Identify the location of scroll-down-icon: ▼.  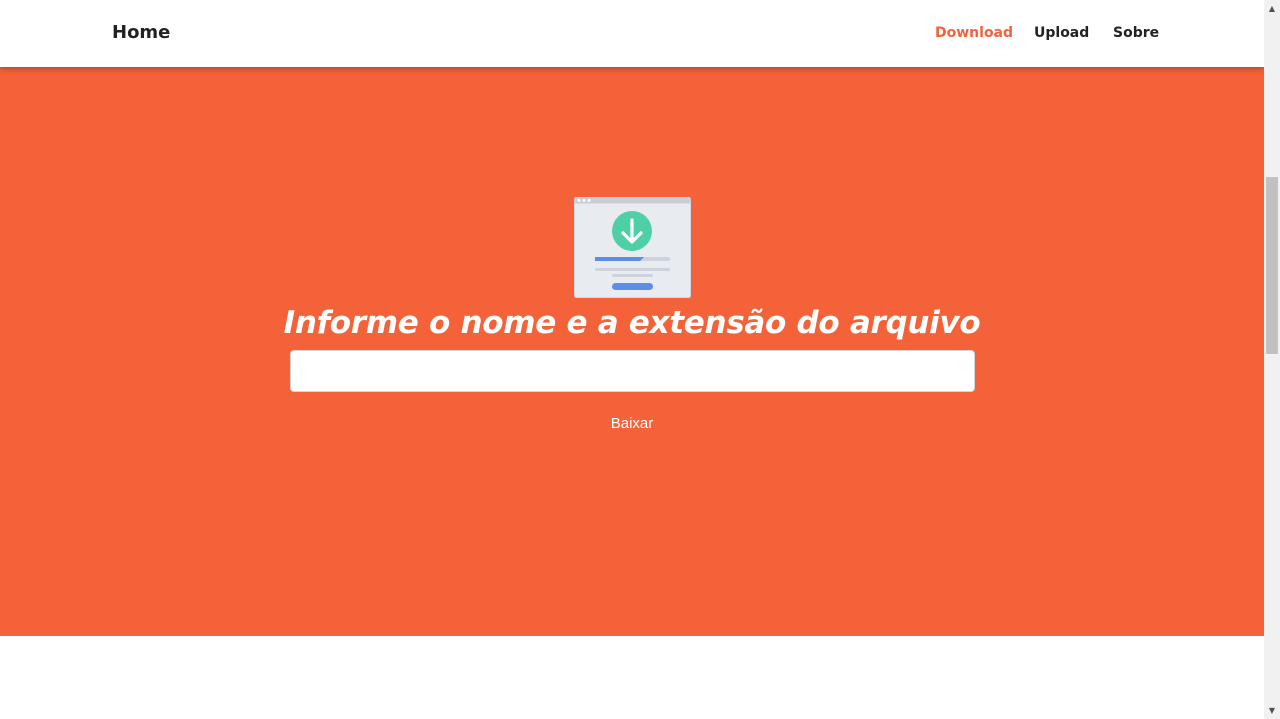
(1272, 710).